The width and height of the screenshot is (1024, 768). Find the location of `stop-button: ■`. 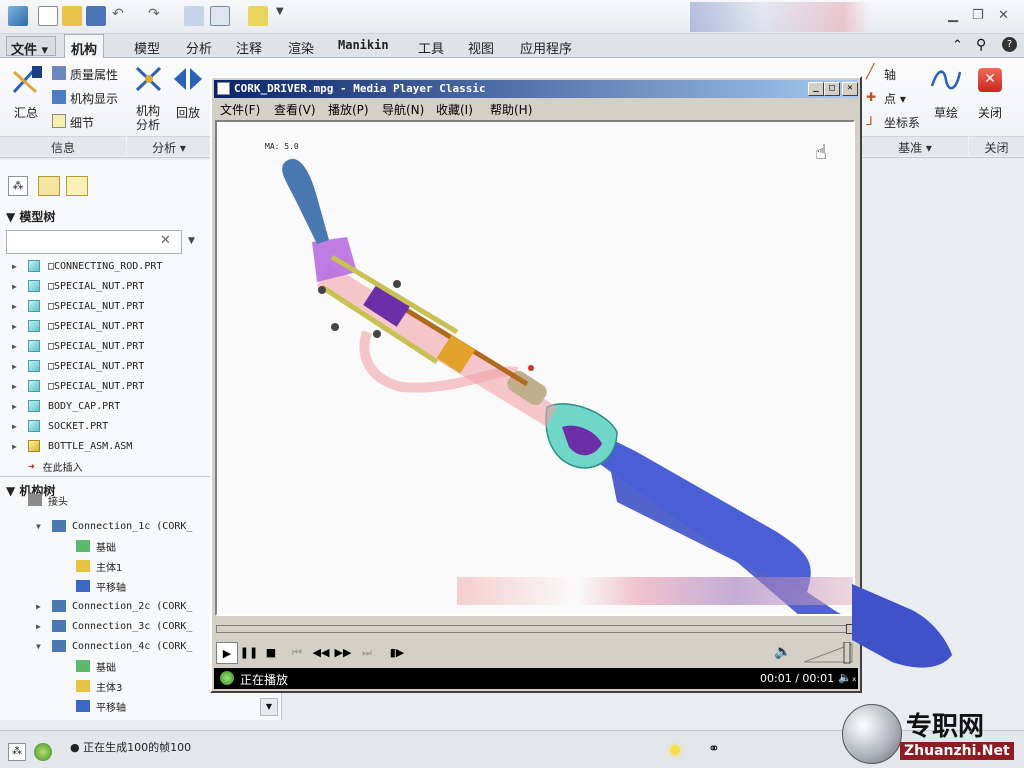

stop-button: ■ is located at coordinates (271, 653).